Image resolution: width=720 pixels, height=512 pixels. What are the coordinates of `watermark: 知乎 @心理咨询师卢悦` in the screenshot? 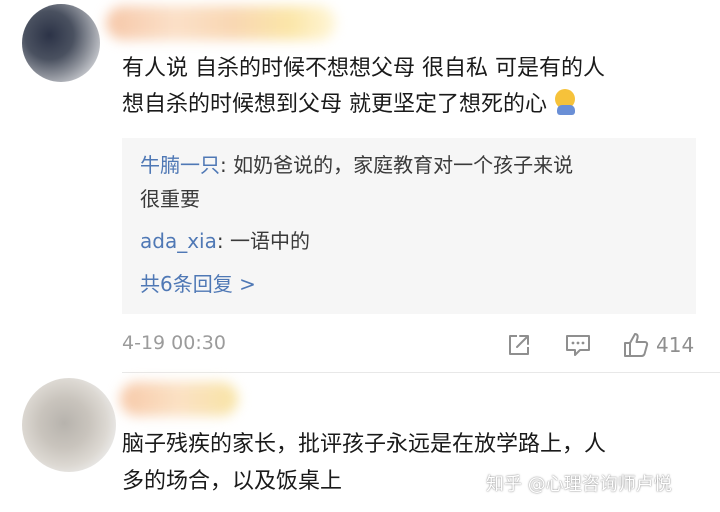 It's located at (579, 484).